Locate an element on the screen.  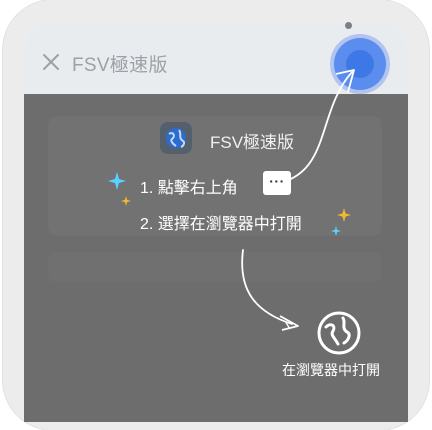
globe-app-icon is located at coordinates (176, 138).